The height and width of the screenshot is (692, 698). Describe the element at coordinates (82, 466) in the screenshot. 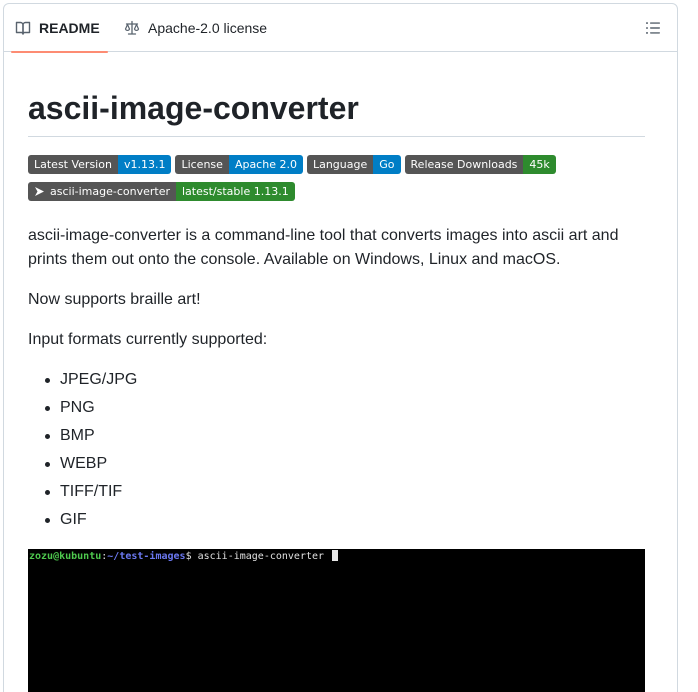

I see `list-item: WEBP` at that location.